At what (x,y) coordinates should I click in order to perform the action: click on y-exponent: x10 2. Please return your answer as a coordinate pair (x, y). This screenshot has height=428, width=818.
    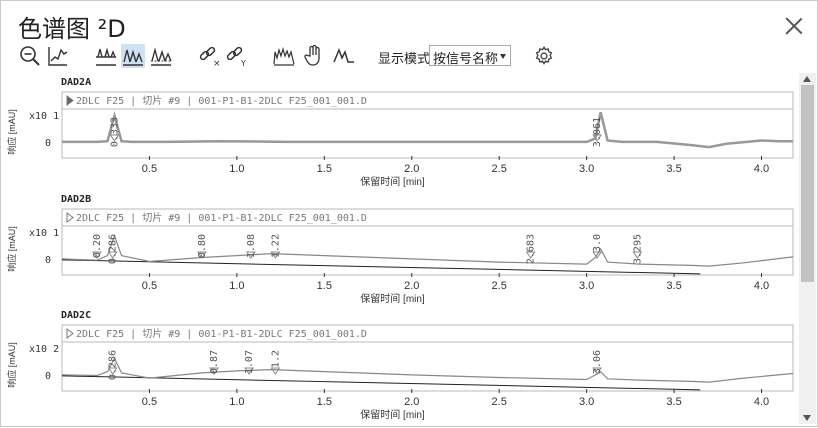
    Looking at the image, I should click on (44, 349).